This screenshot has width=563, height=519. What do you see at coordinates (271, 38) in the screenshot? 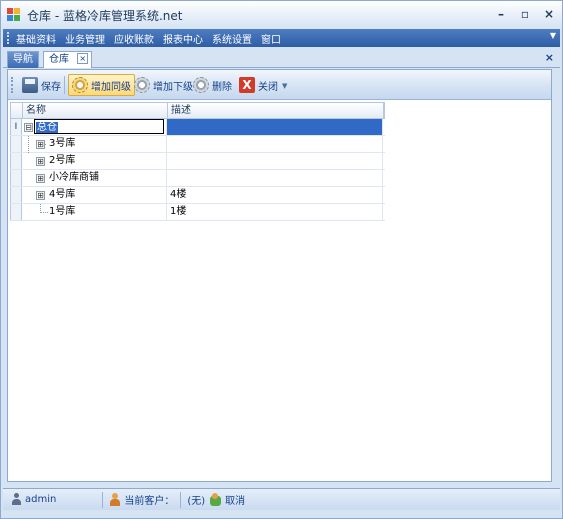
I see `menu-window: 窗口` at bounding box center [271, 38].